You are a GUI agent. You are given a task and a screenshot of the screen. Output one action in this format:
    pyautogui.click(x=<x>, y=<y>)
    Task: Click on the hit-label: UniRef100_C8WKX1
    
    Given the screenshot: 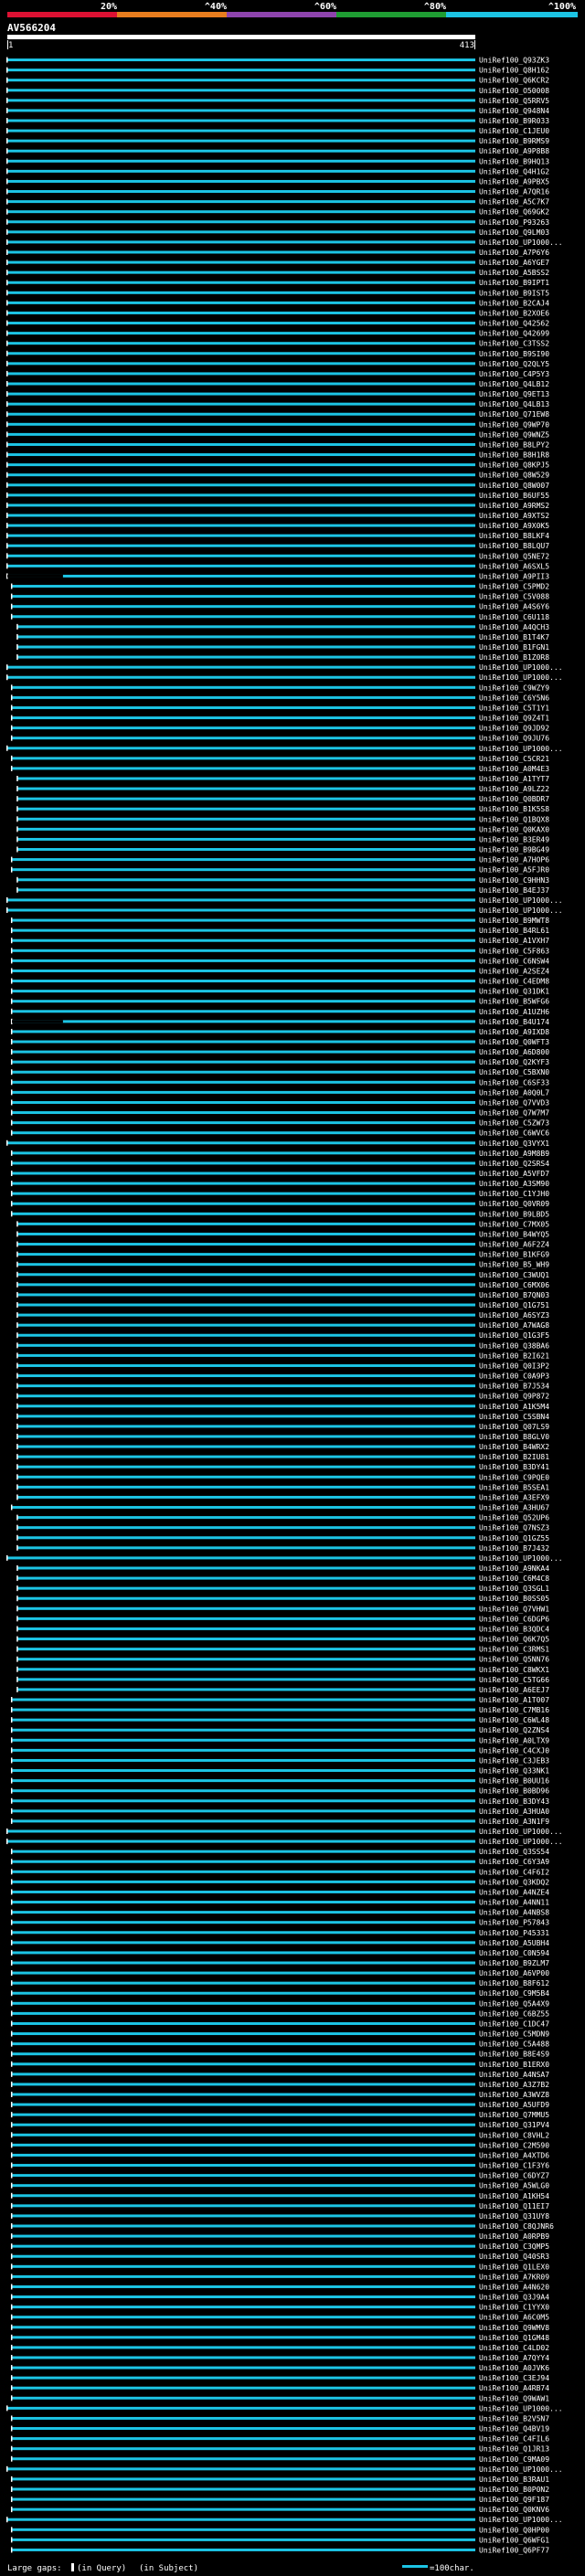 What is the action you would take?
    pyautogui.click(x=514, y=1670)
    